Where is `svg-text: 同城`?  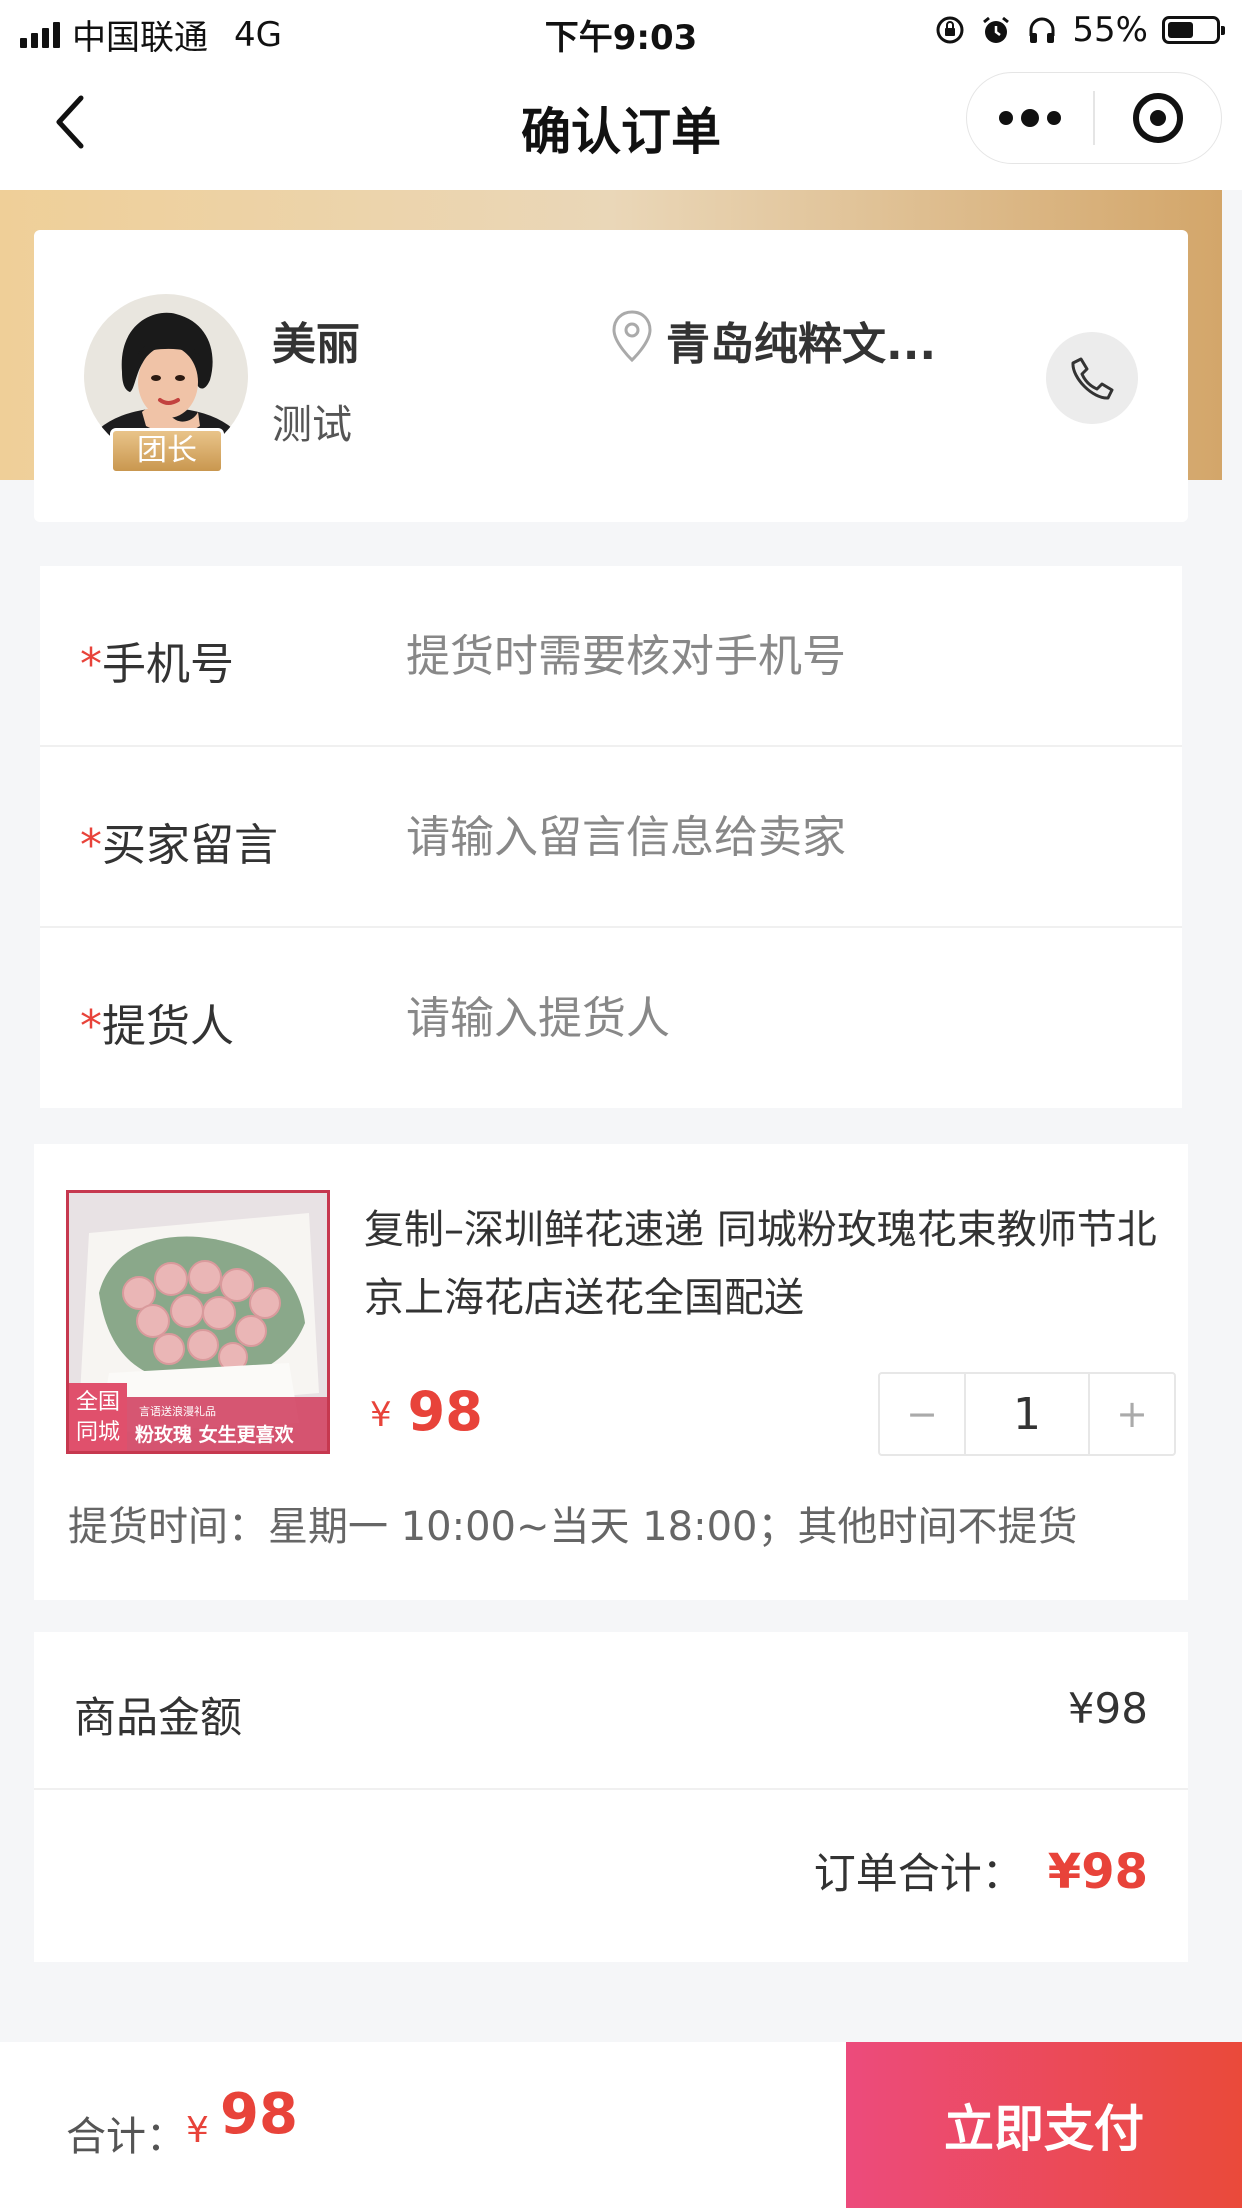
svg-text: 同城 is located at coordinates (98, 1432).